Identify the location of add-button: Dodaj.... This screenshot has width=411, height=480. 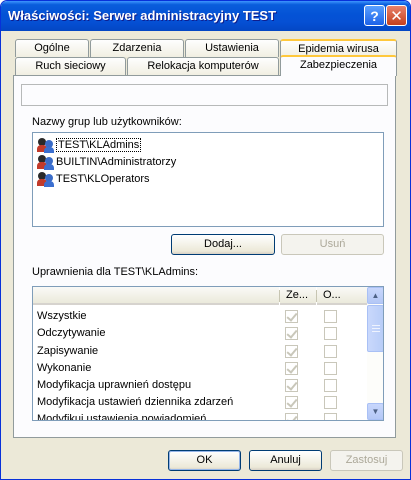
(223, 244).